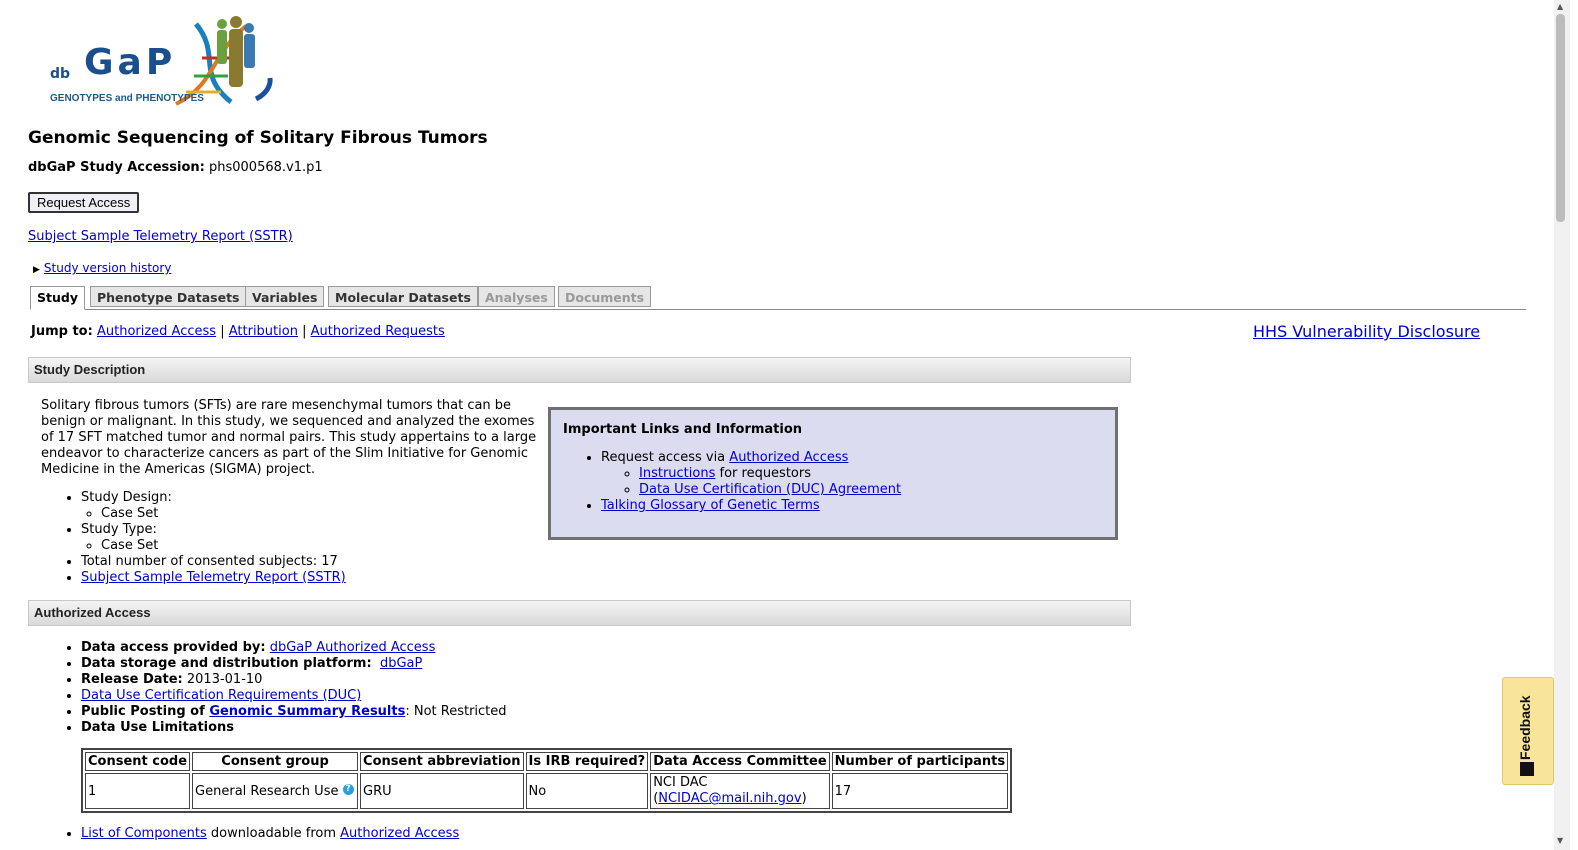 Image resolution: width=1578 pixels, height=850 pixels. I want to click on expand-triangle-icon: ▶, so click(36, 270).